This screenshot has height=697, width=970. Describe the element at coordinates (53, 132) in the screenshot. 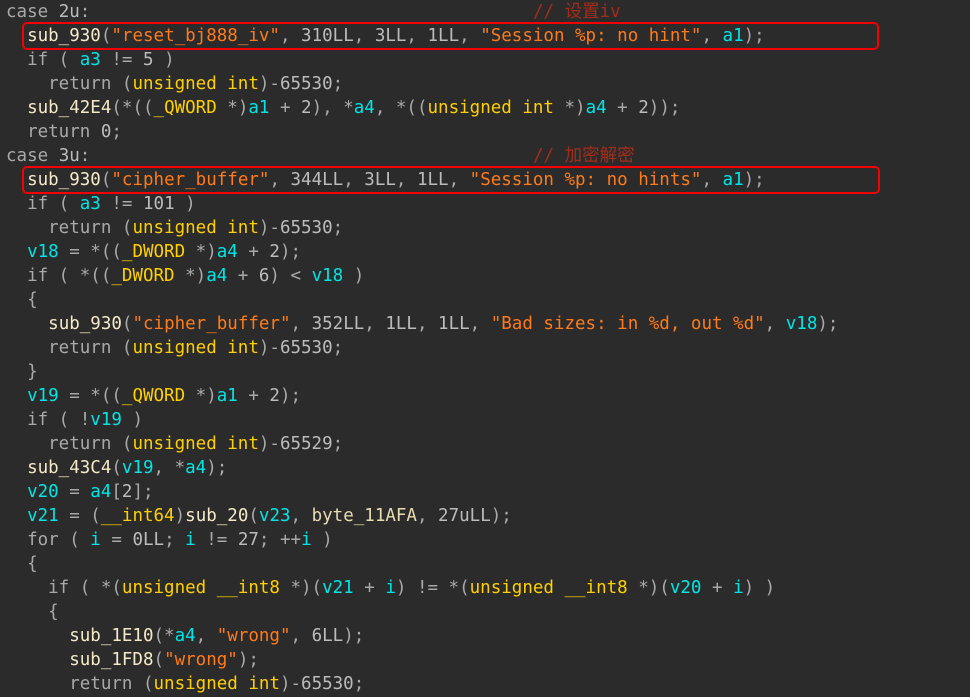

I see `code-token-plain: return` at that location.